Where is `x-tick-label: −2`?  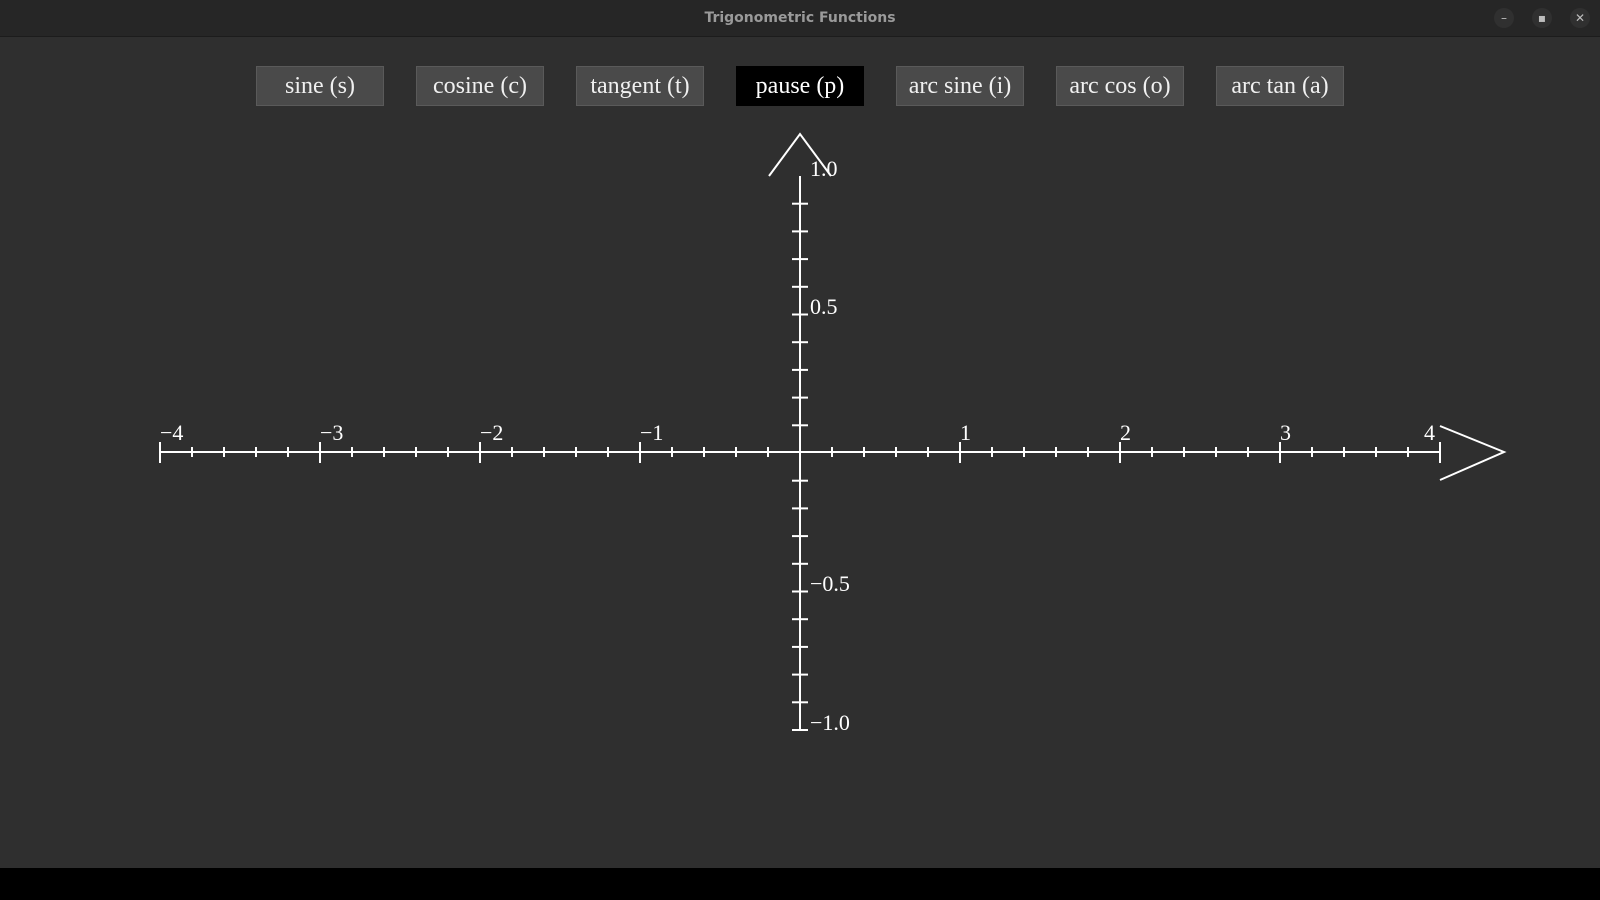
x-tick-label: −2 is located at coordinates (491, 432).